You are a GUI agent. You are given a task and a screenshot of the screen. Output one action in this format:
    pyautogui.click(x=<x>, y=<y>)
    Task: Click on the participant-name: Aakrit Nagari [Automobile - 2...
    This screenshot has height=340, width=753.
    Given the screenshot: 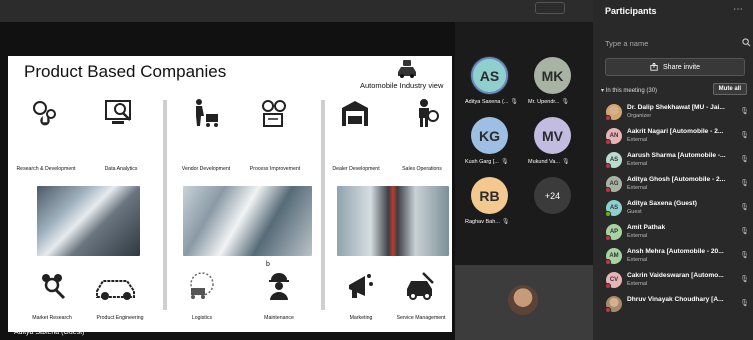 What is the action you would take?
    pyautogui.click(x=675, y=131)
    